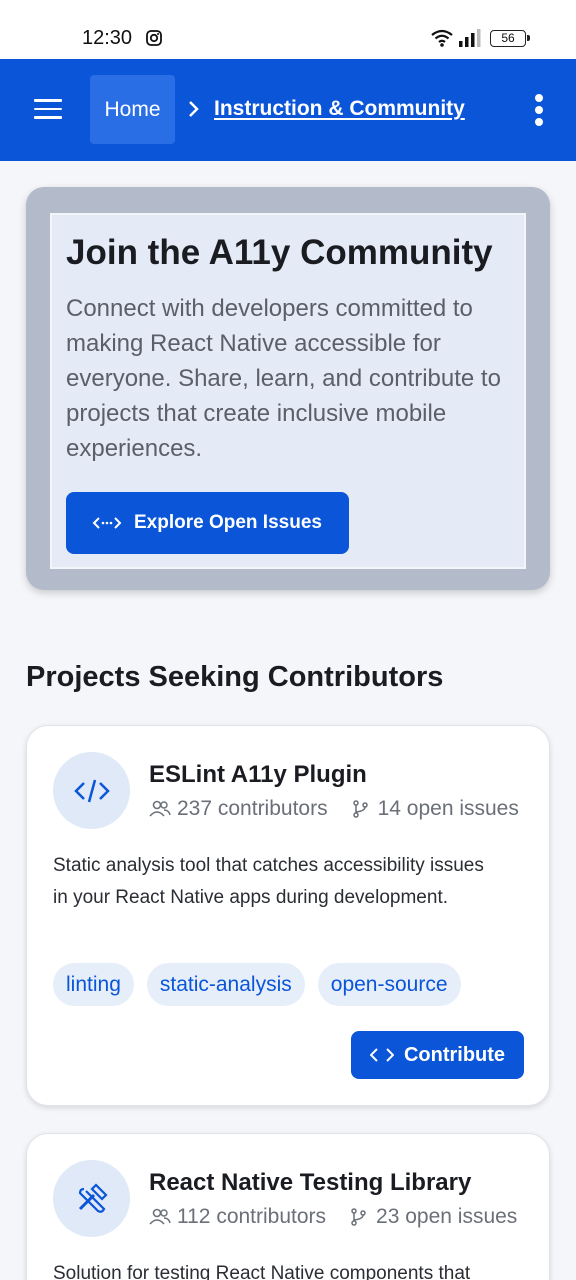 This screenshot has width=576, height=1280. Describe the element at coordinates (258, 774) in the screenshot. I see `project-title: ESLint A11y Plugin` at that location.